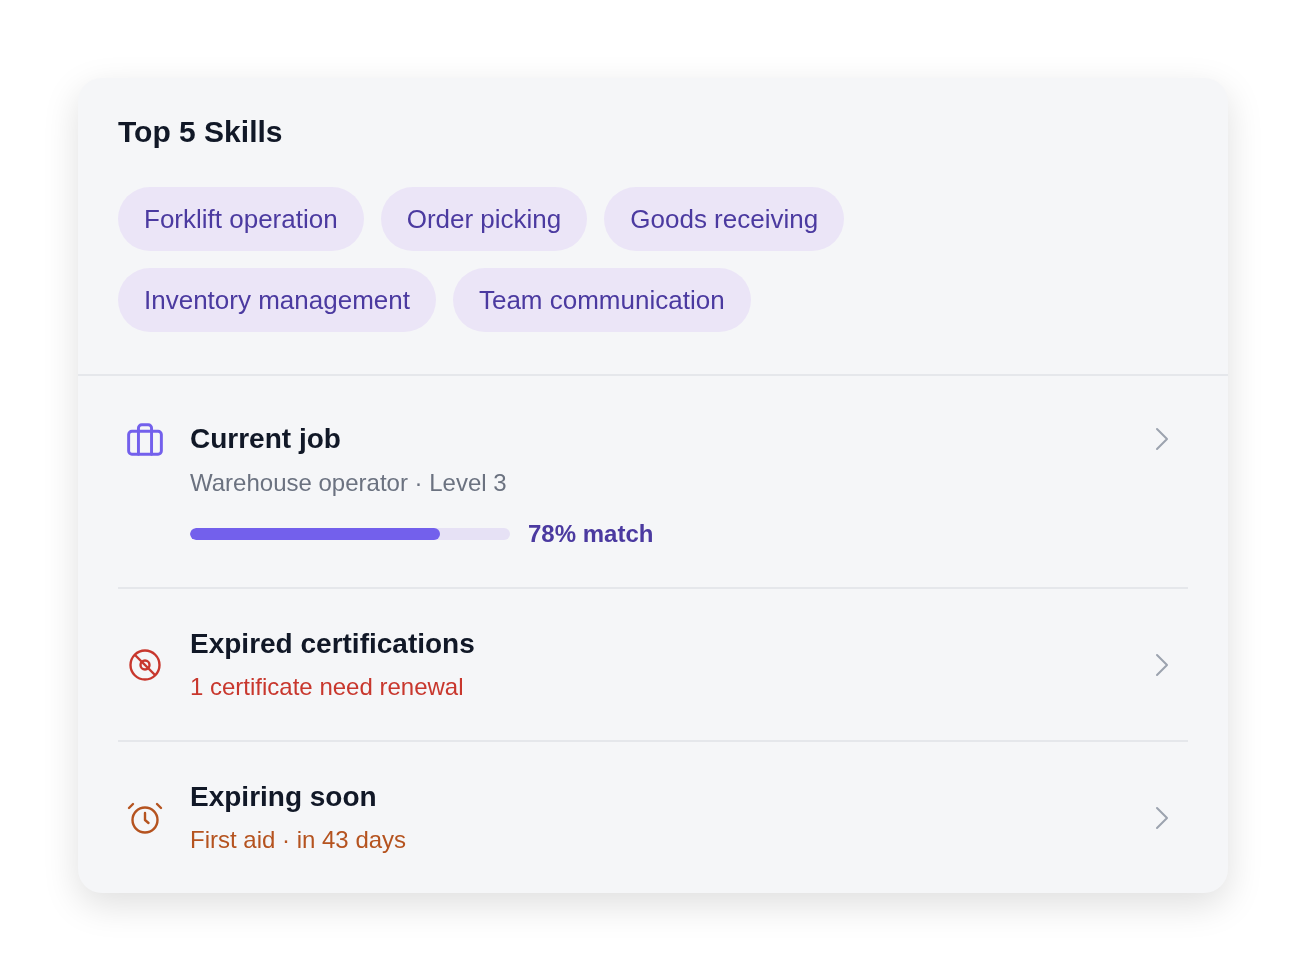 This screenshot has width=1306, height=966. I want to click on card-title: Top 5 Skills, so click(200, 132).